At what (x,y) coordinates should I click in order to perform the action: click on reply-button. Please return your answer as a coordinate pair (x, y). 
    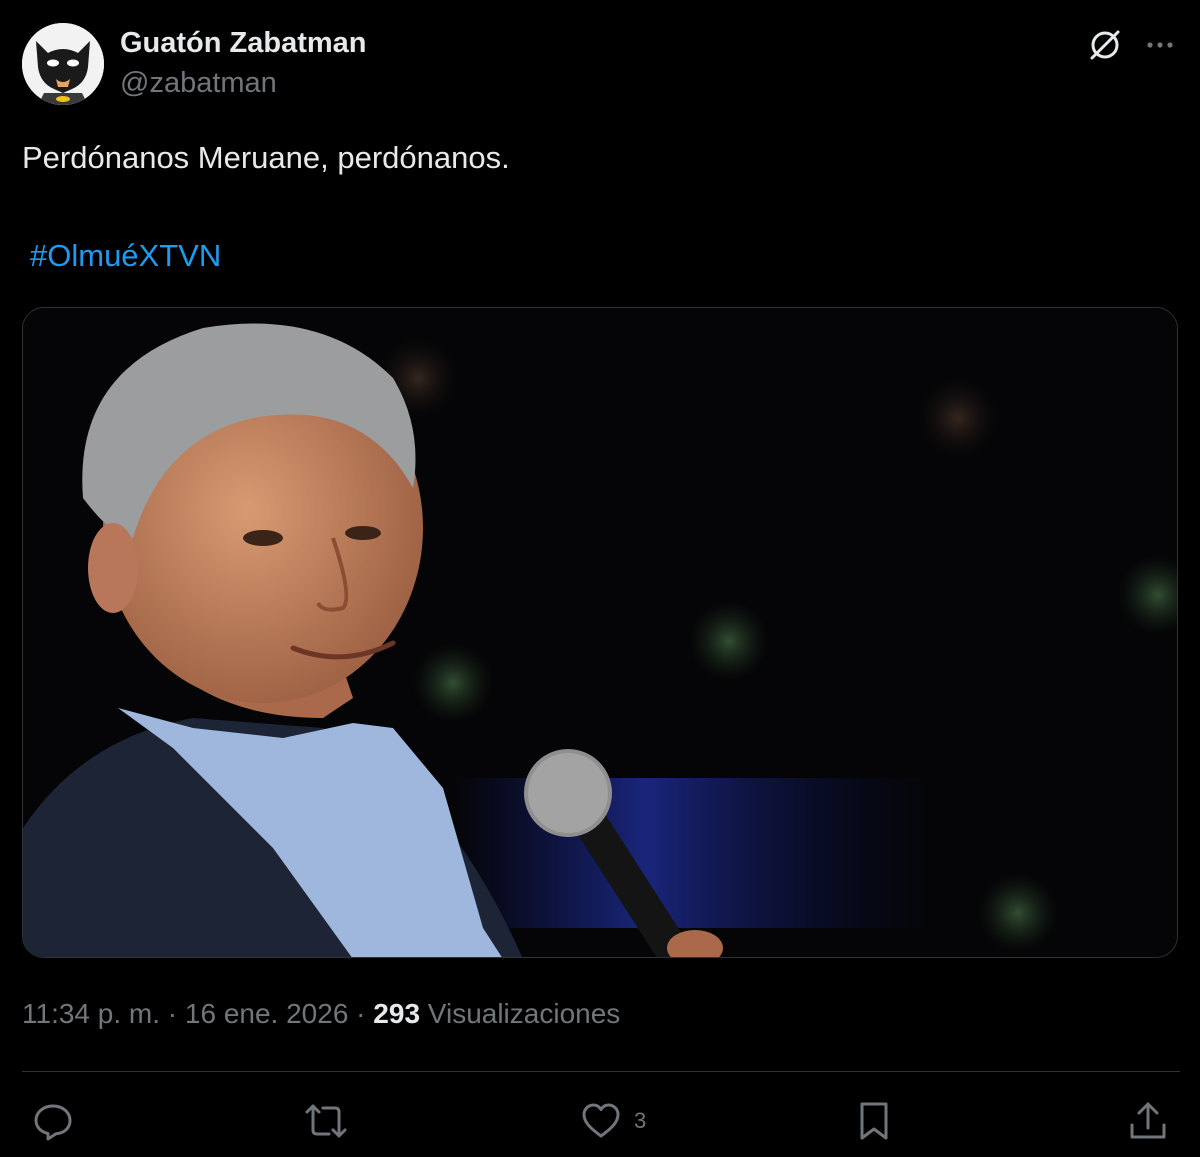
    Looking at the image, I should click on (53, 1121).